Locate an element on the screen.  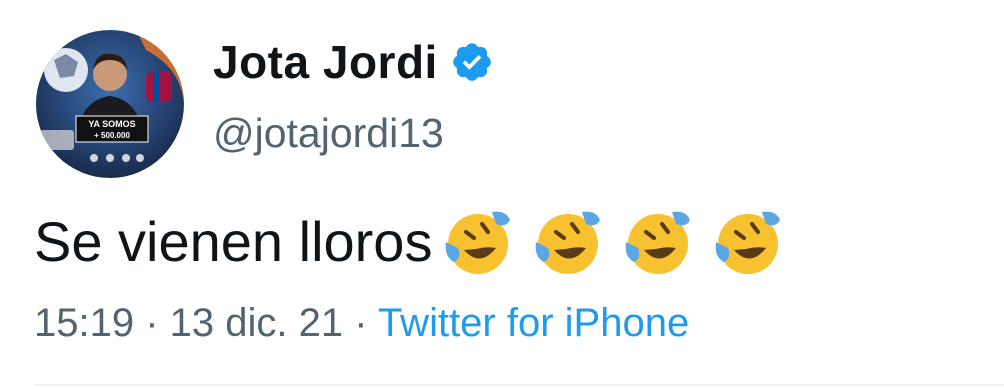
avatar-banner-line2: + 500.000 is located at coordinates (112, 135).